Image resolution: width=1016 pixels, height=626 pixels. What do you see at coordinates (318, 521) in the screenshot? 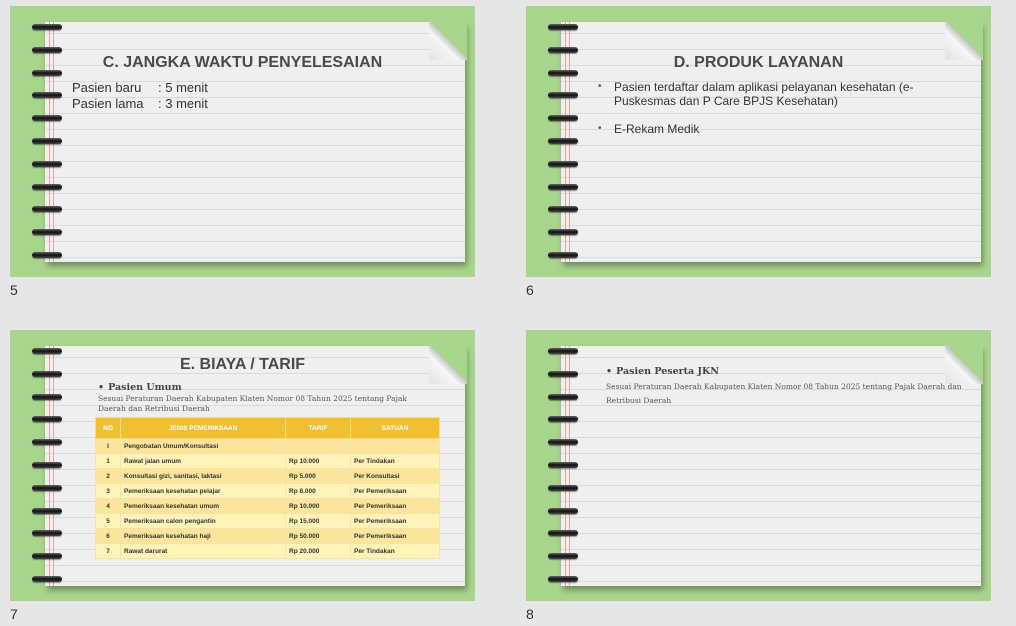
I see `cell-tarif: Rp 15.000` at bounding box center [318, 521].